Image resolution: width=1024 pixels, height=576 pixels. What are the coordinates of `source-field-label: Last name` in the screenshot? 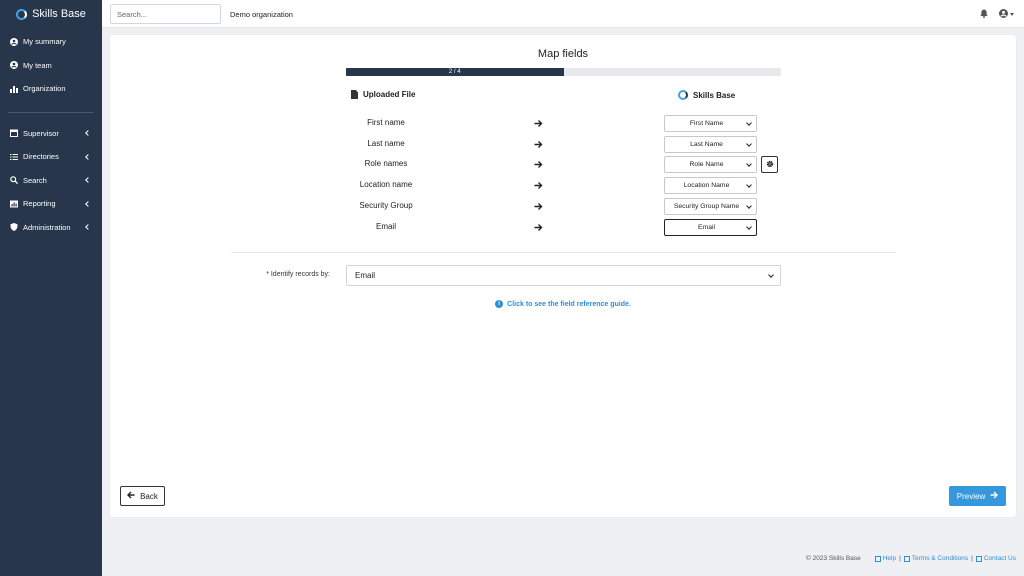 It's located at (386, 143).